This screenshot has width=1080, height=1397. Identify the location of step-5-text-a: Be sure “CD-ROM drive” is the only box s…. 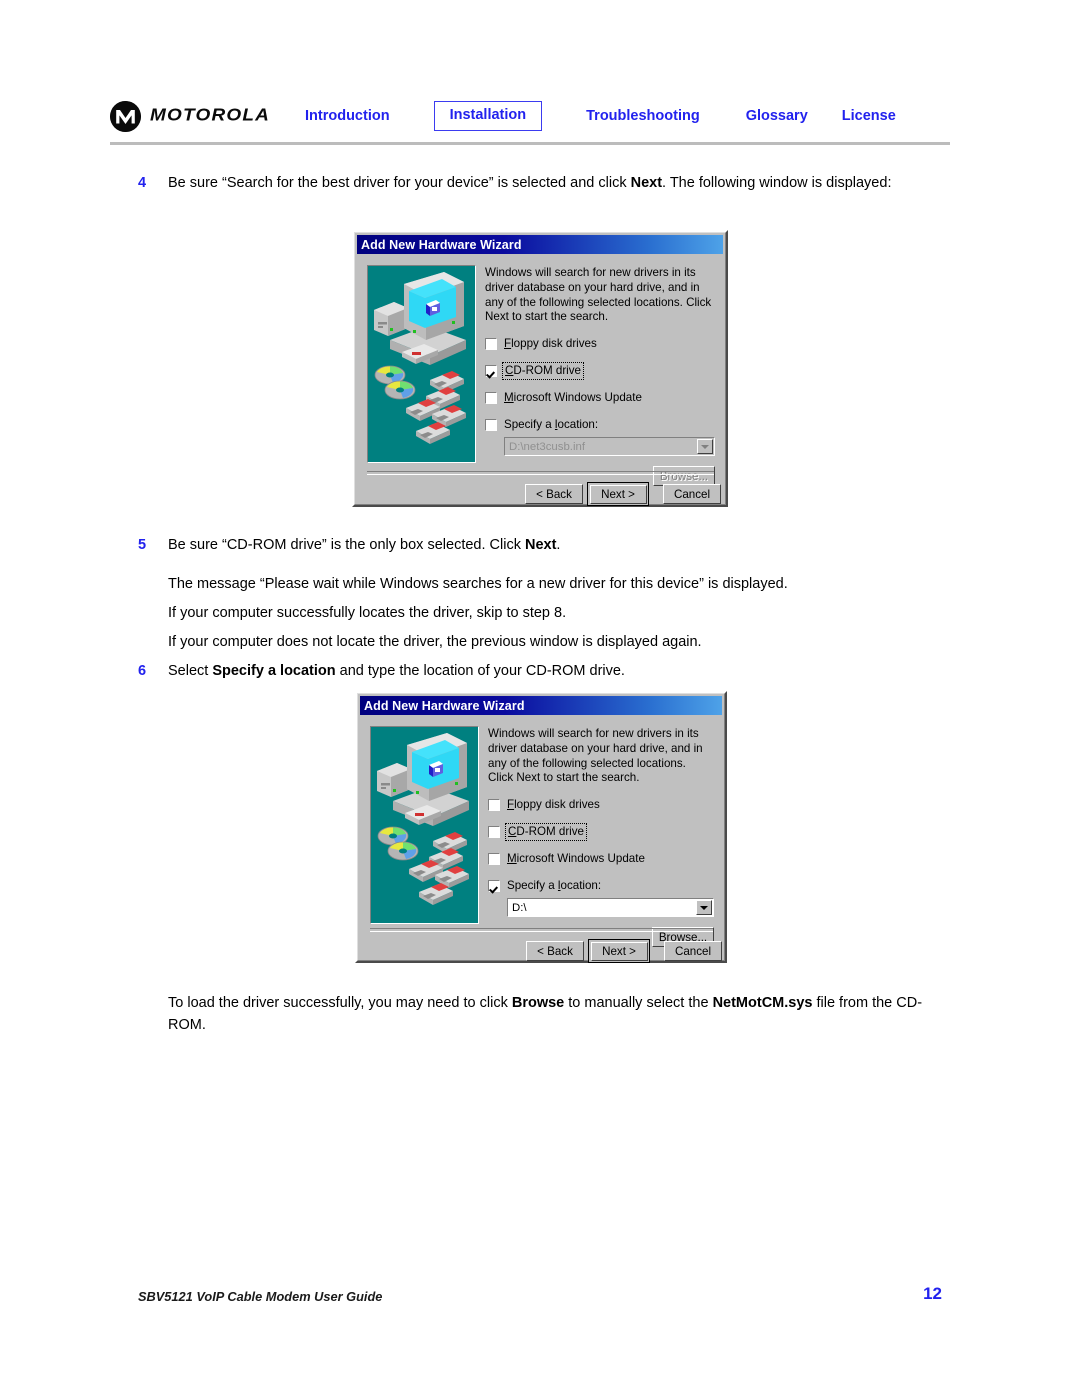
(346, 545).